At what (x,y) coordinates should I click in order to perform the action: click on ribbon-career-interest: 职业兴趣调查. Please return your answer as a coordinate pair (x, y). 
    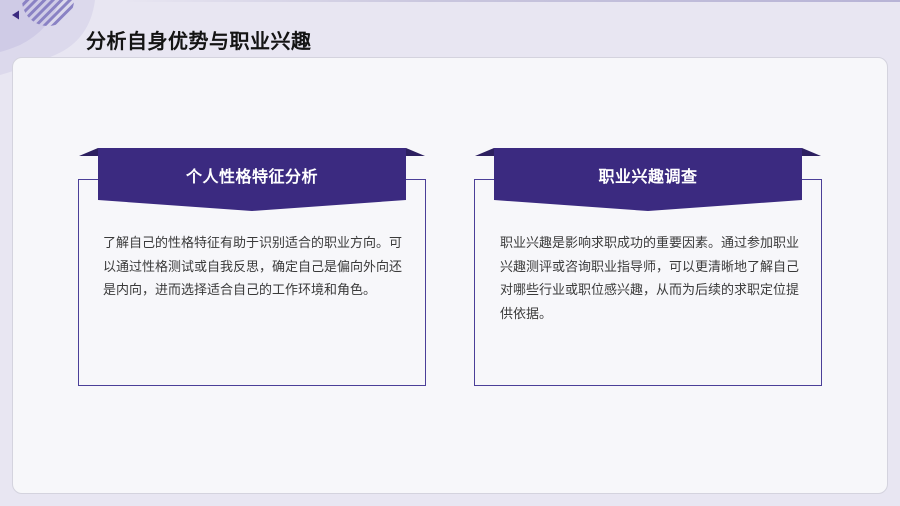
    Looking at the image, I should click on (648, 180).